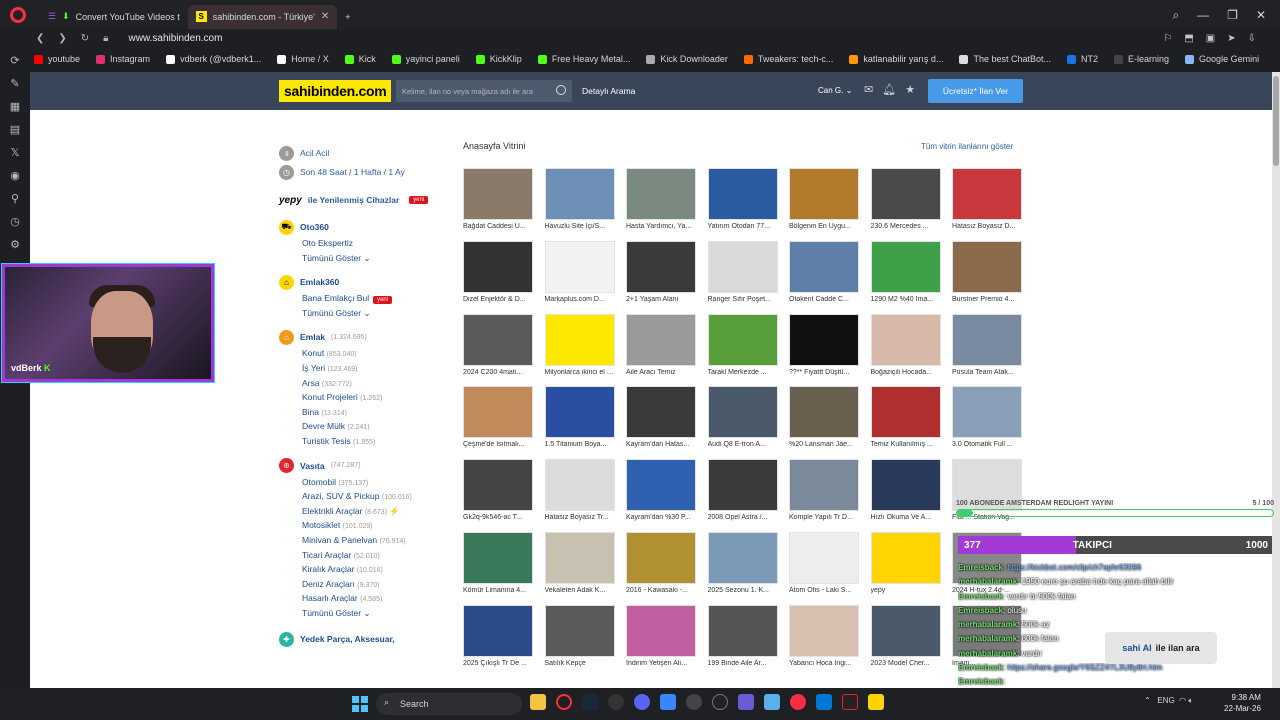 The height and width of the screenshot is (720, 1280). What do you see at coordinates (57, 59) in the screenshot?
I see `bookmark-item: youtube` at bounding box center [57, 59].